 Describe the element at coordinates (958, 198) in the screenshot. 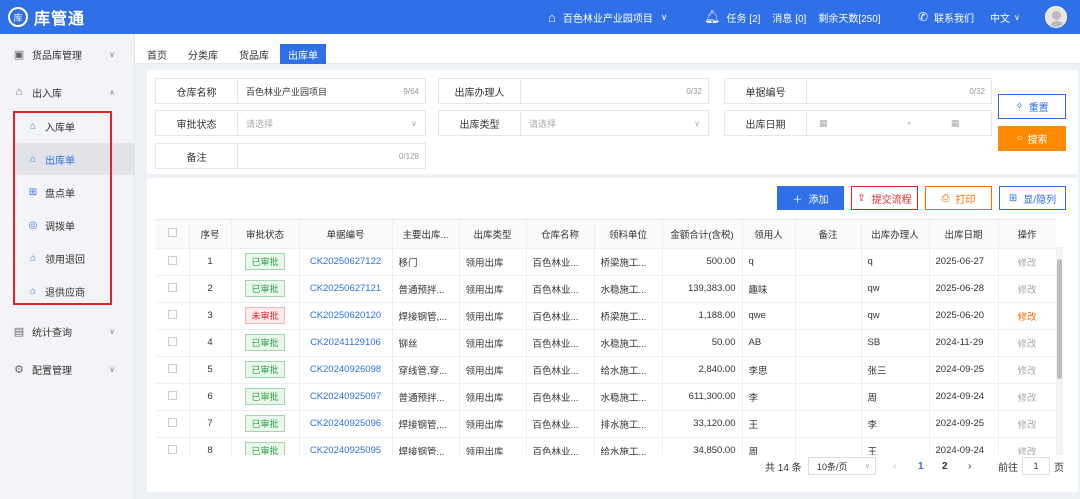

I see `print-button: ⎙ 打印` at that location.